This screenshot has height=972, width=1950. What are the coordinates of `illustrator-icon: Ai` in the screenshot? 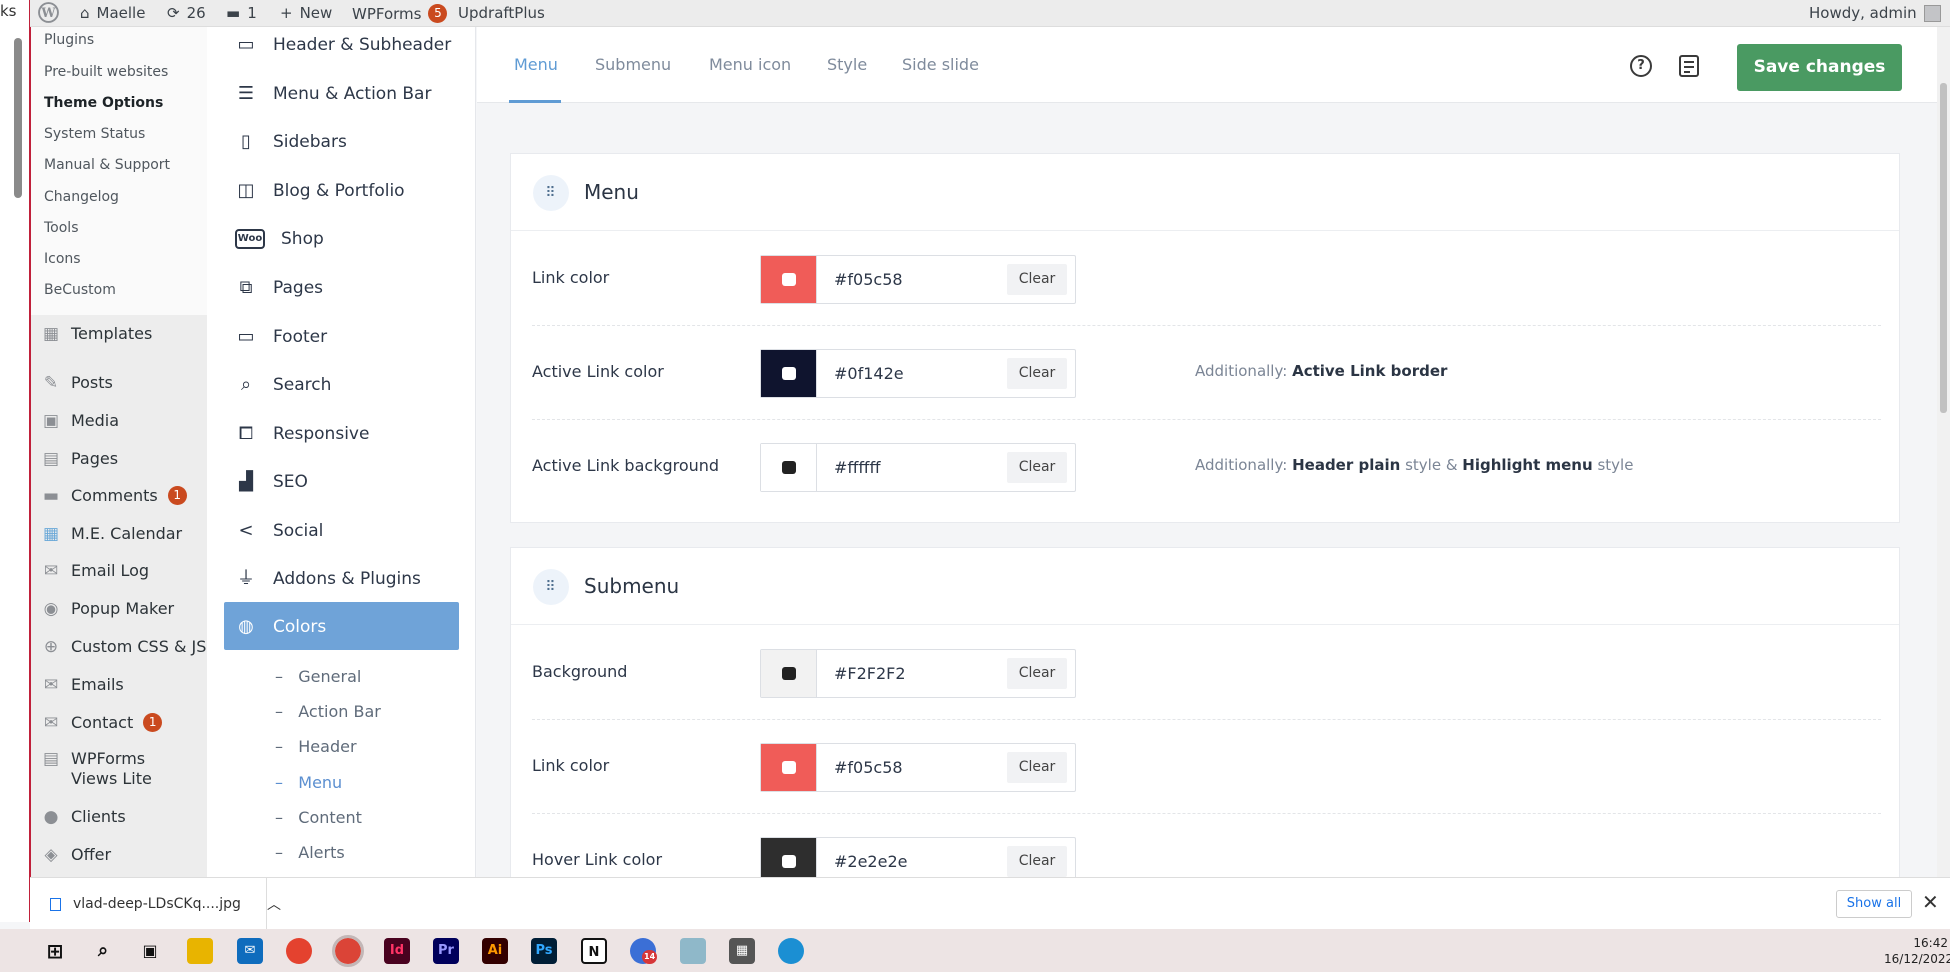 It's located at (495, 951).